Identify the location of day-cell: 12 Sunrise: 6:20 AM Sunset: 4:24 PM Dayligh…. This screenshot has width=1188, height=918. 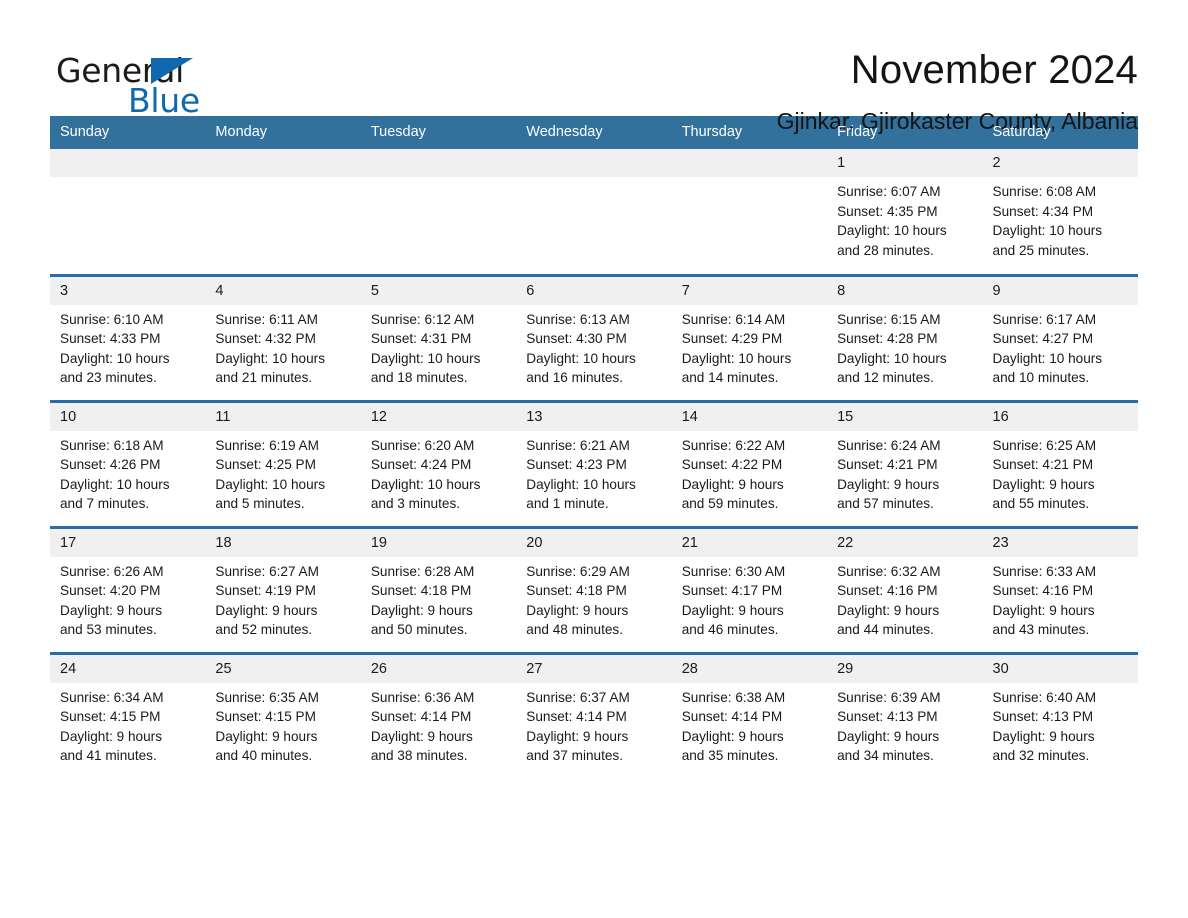
(438, 463).